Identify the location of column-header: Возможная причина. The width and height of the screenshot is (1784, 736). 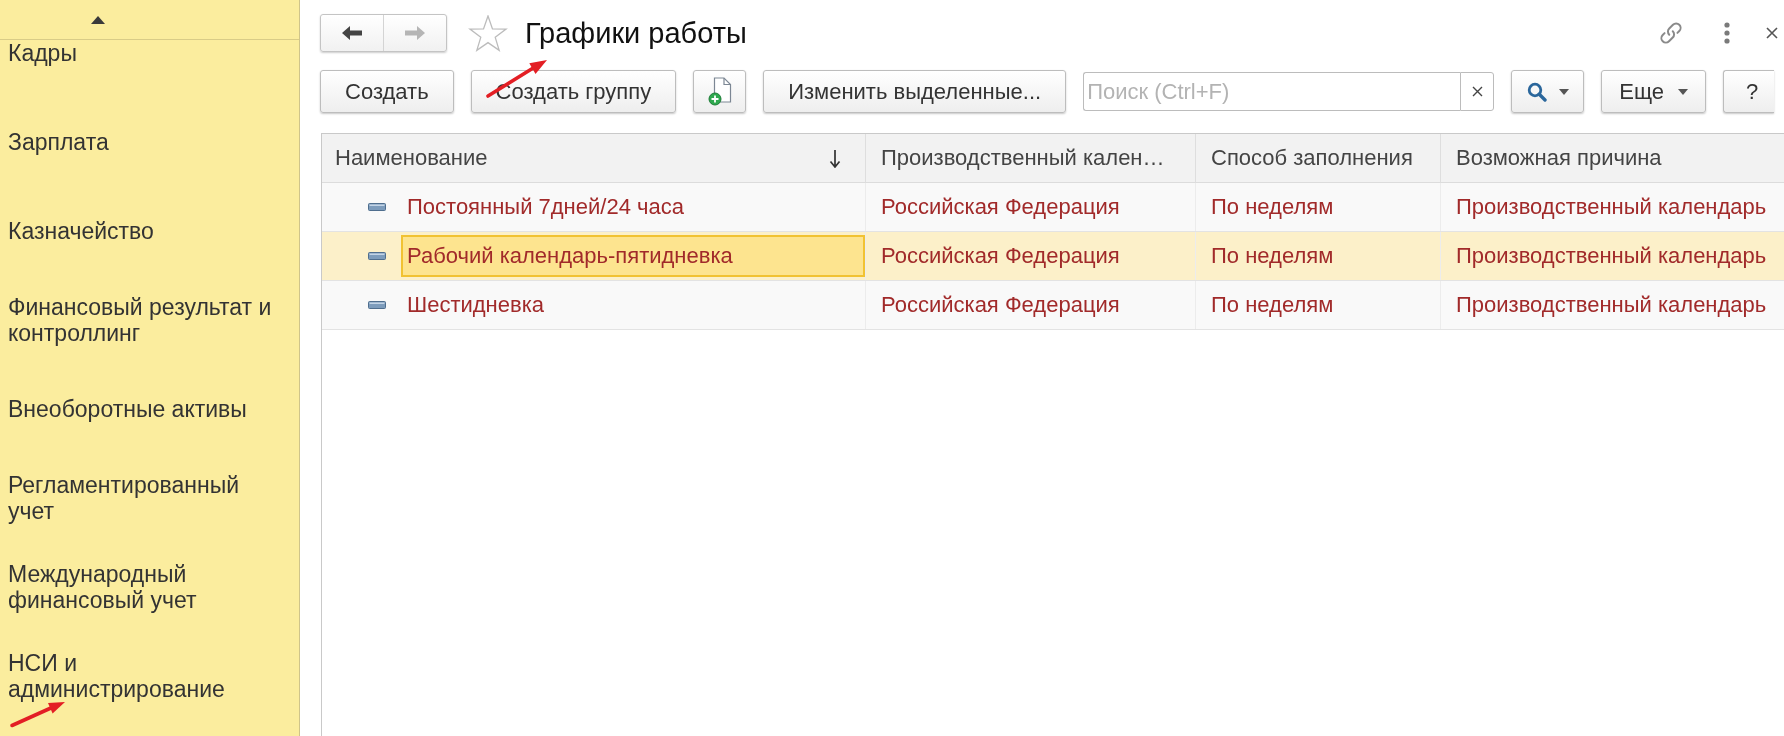
(1612, 158).